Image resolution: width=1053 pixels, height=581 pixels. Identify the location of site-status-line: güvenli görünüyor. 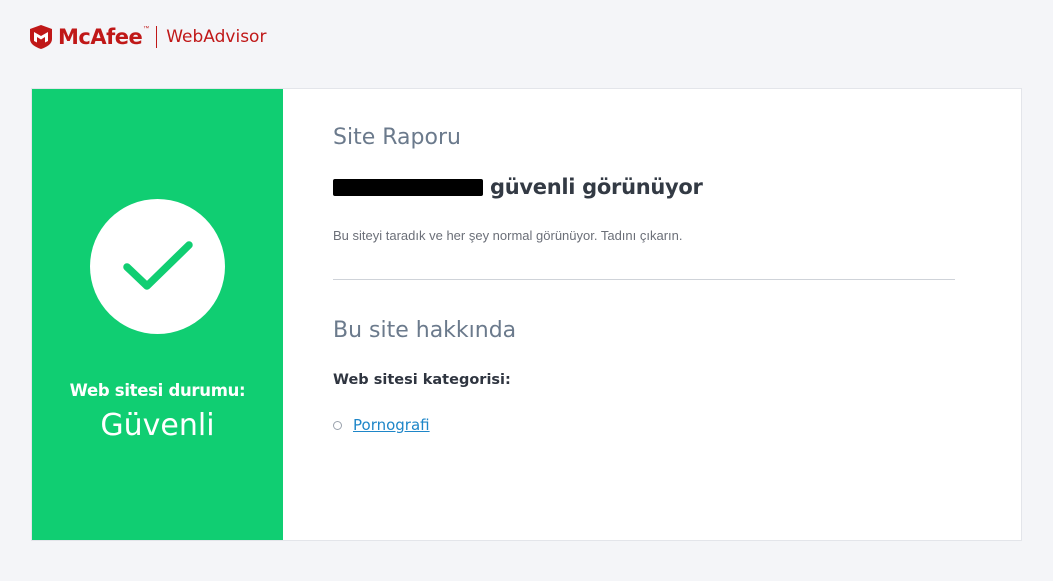
(518, 187).